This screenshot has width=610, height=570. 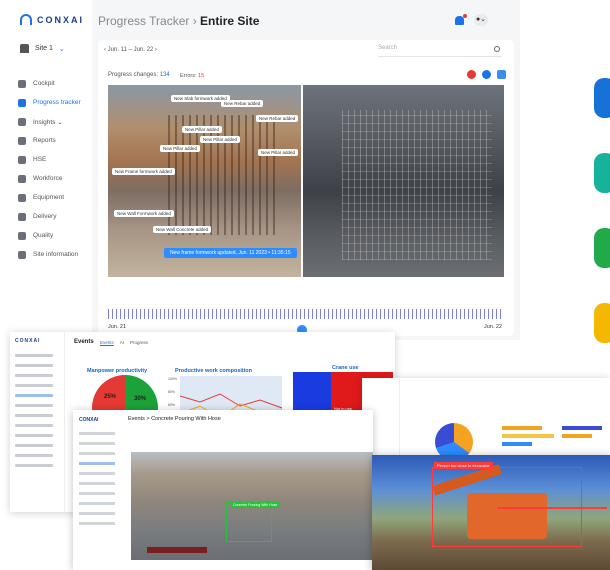 What do you see at coordinates (164, 75) in the screenshot?
I see `progress-changes-value: 134` at bounding box center [164, 75].